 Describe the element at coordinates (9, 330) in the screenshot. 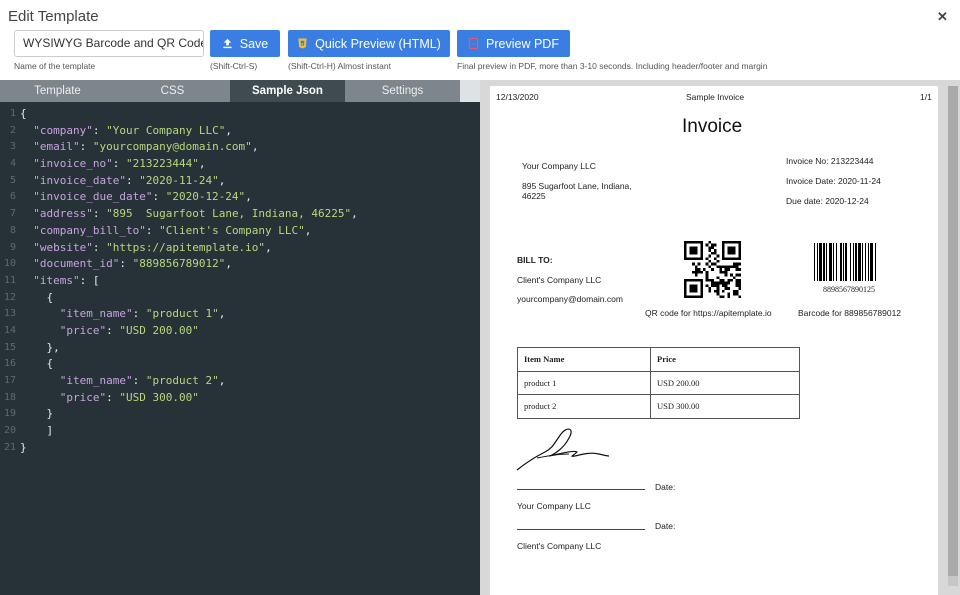

I see `line-number: 14` at that location.